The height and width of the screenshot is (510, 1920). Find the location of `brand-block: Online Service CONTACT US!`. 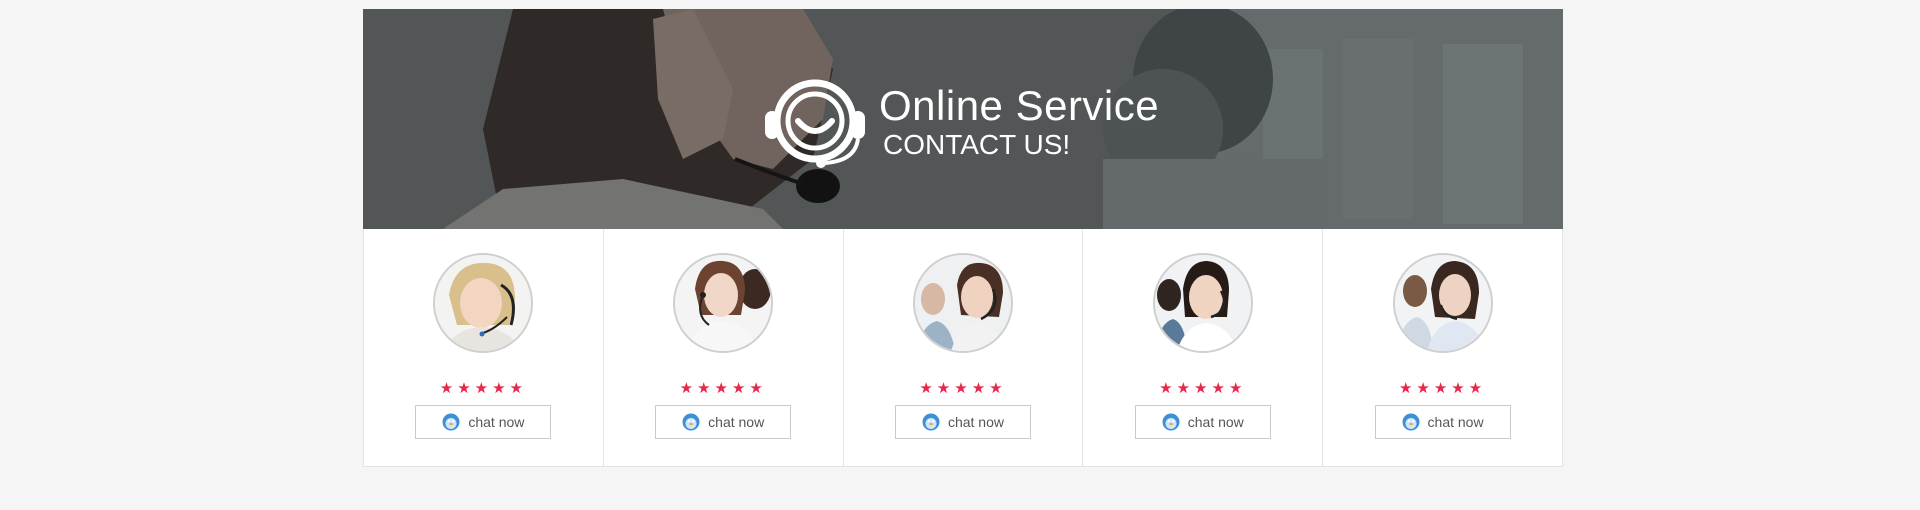

brand-block: Online Service CONTACT US! is located at coordinates (963, 127).